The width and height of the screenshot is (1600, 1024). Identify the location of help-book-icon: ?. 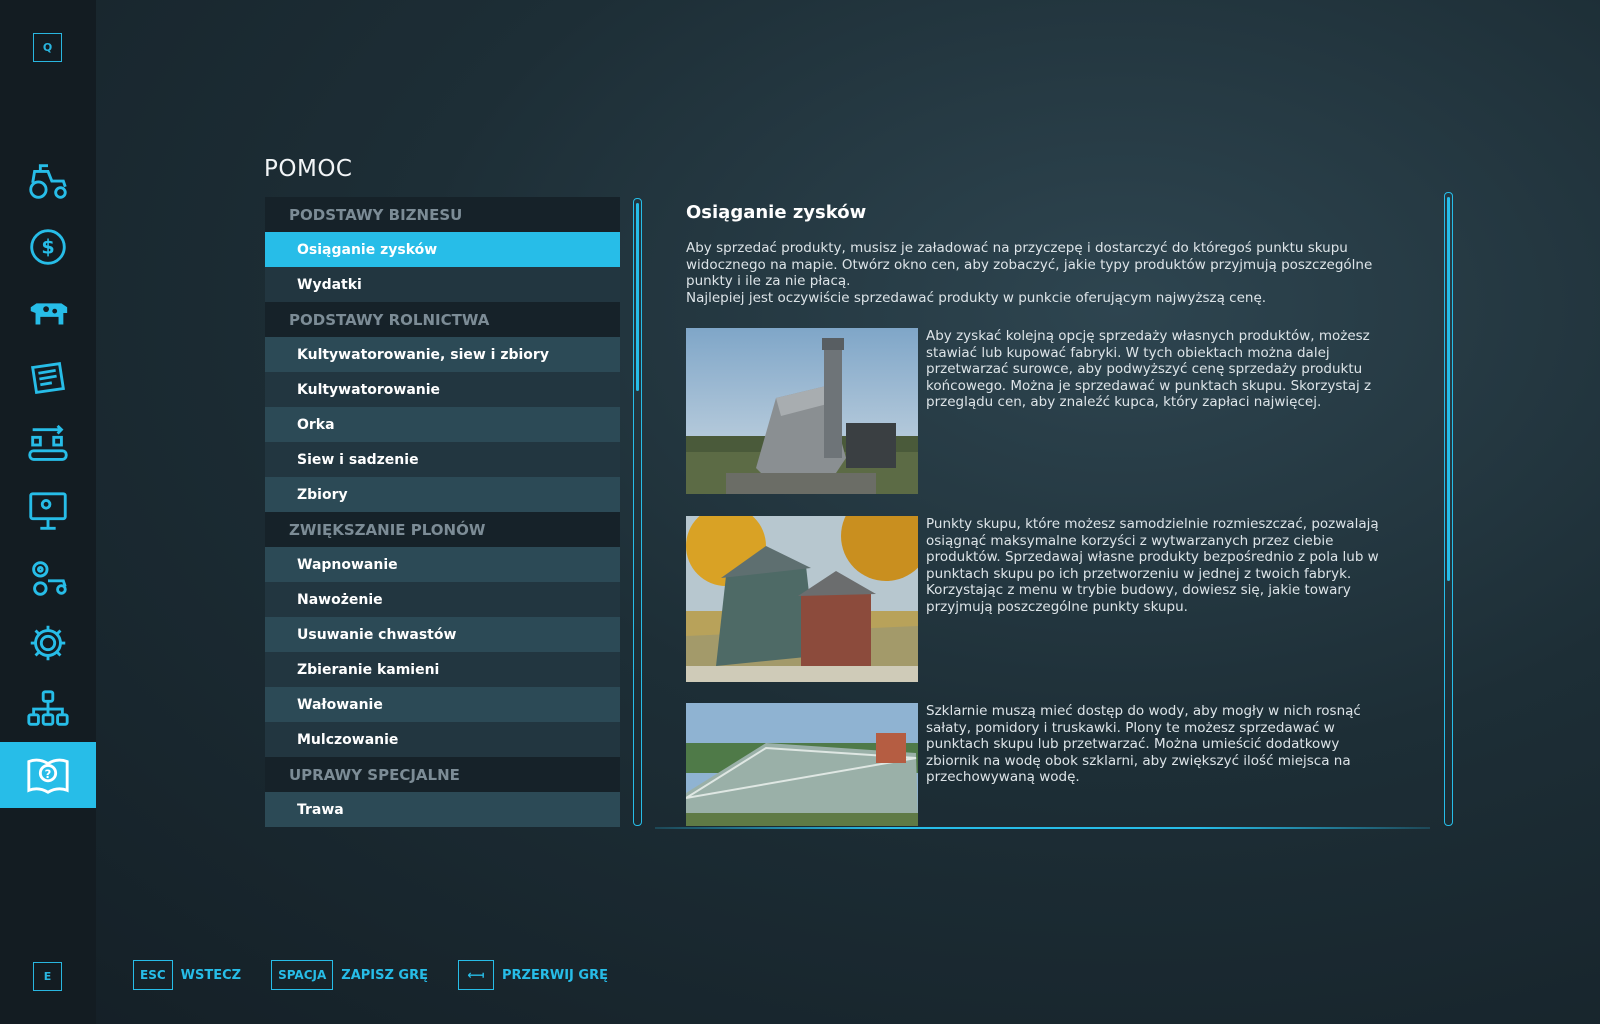
(48, 776).